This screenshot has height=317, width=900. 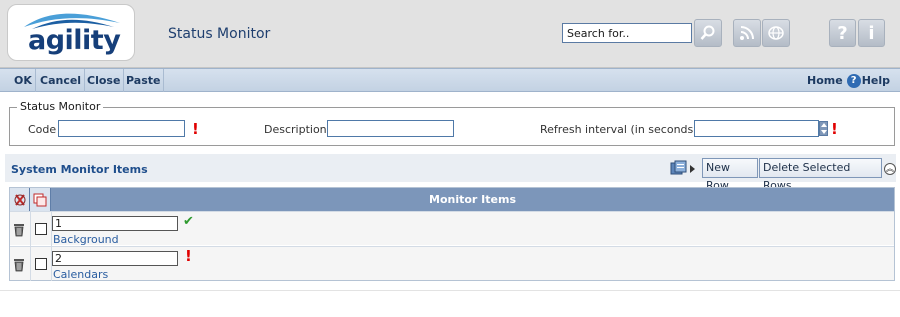 What do you see at coordinates (875, 80) in the screenshot?
I see `help-link-label: Help` at bounding box center [875, 80].